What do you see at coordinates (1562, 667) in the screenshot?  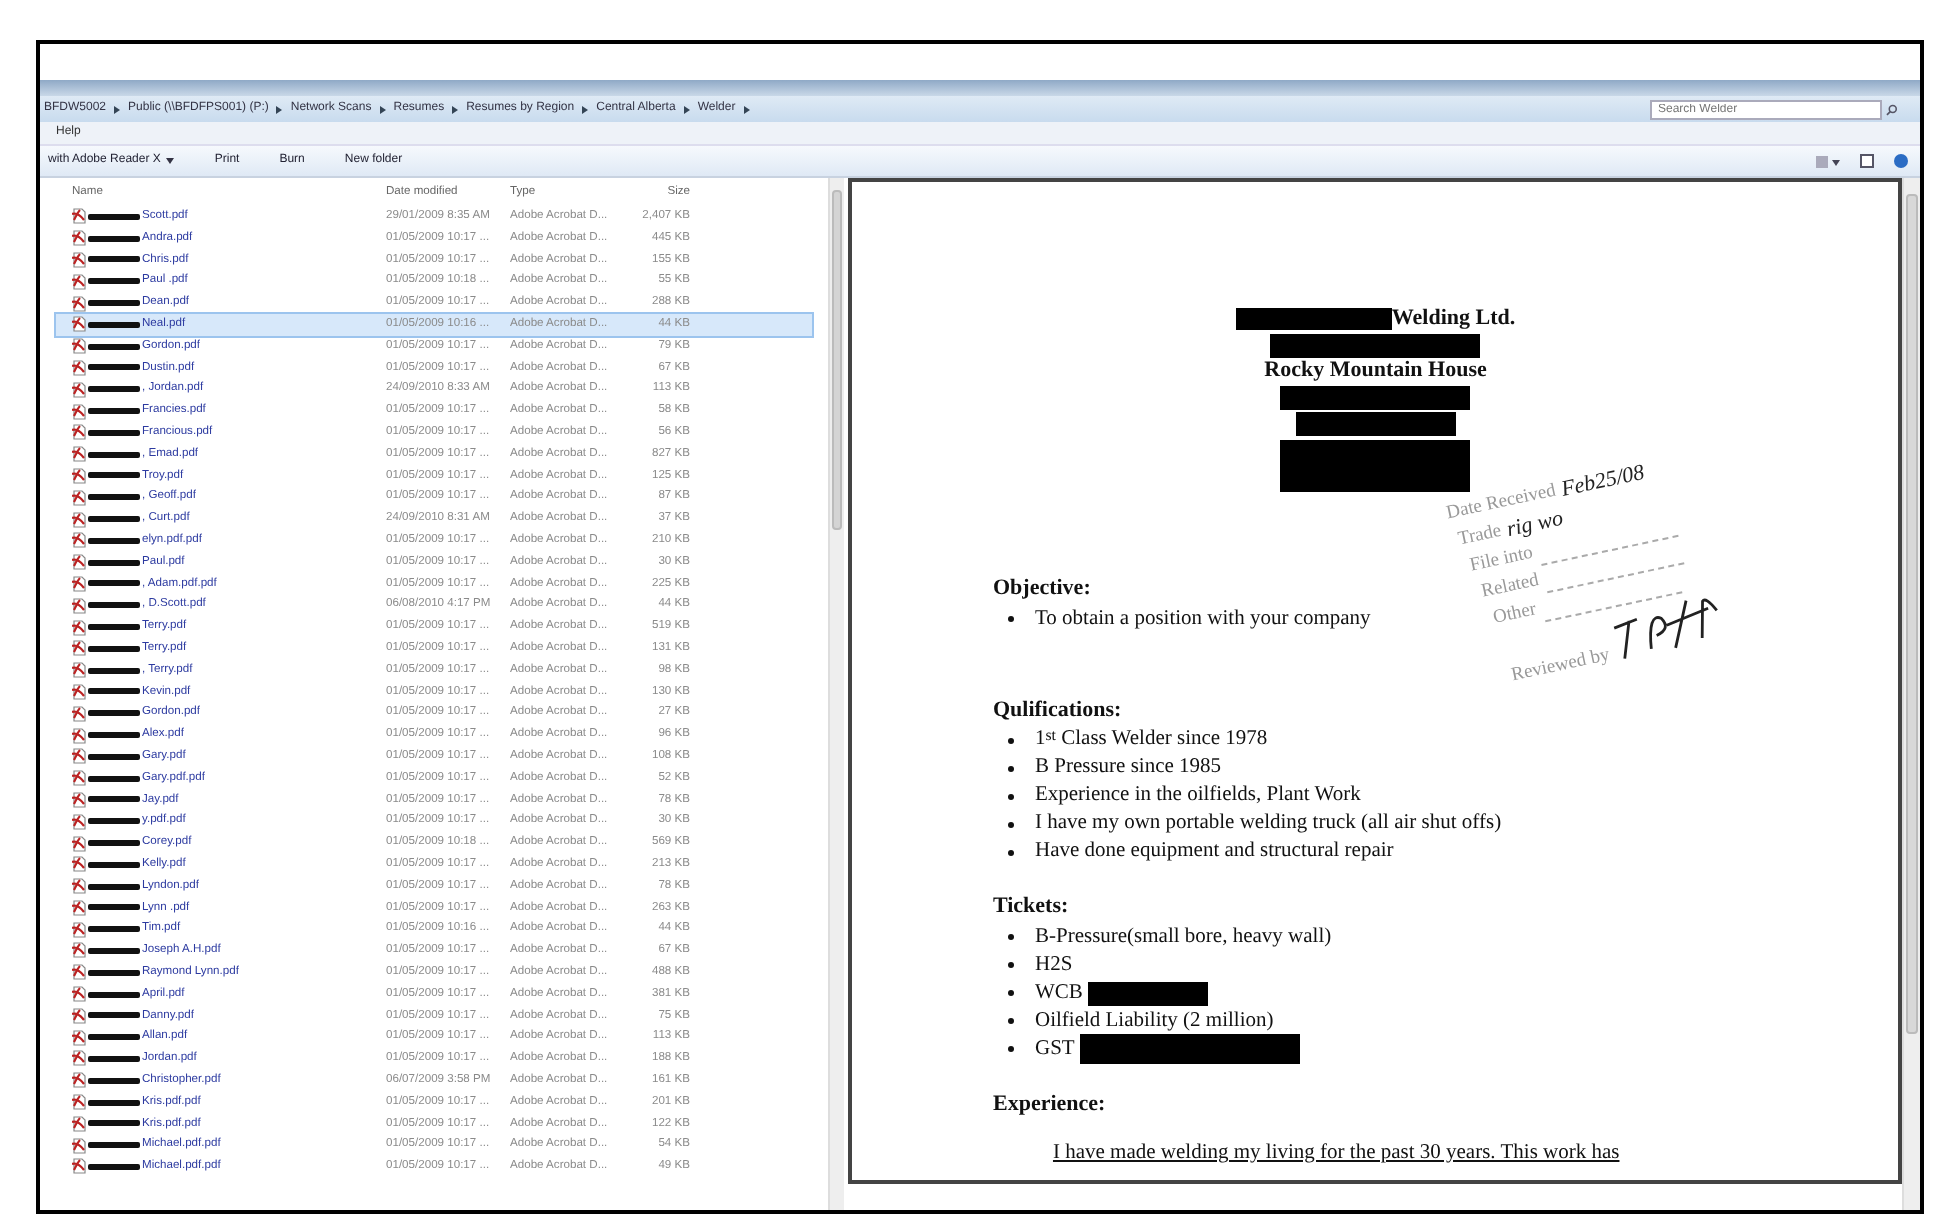 I see `stamp-label: Reviewed by` at bounding box center [1562, 667].